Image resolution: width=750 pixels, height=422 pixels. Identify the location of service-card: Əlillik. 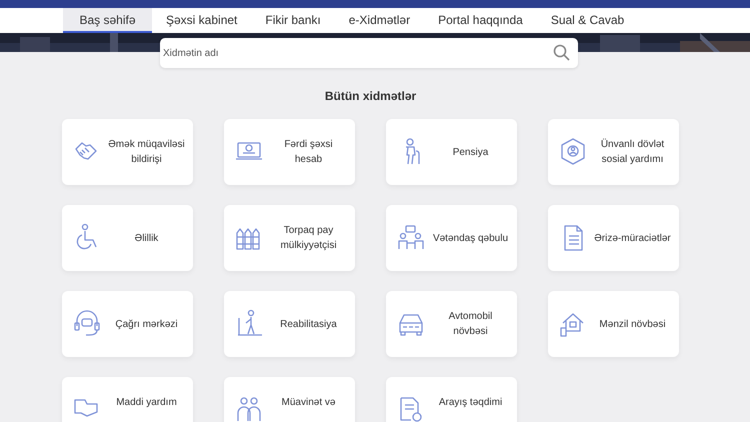
(127, 238).